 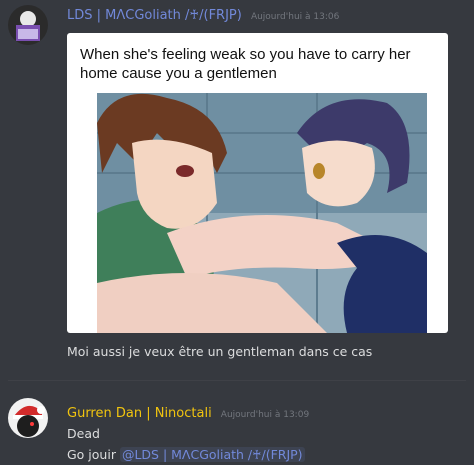 What do you see at coordinates (154, 15) in the screenshot?
I see `username: LDS | MΛCGoliath /♰/(FRJP)` at bounding box center [154, 15].